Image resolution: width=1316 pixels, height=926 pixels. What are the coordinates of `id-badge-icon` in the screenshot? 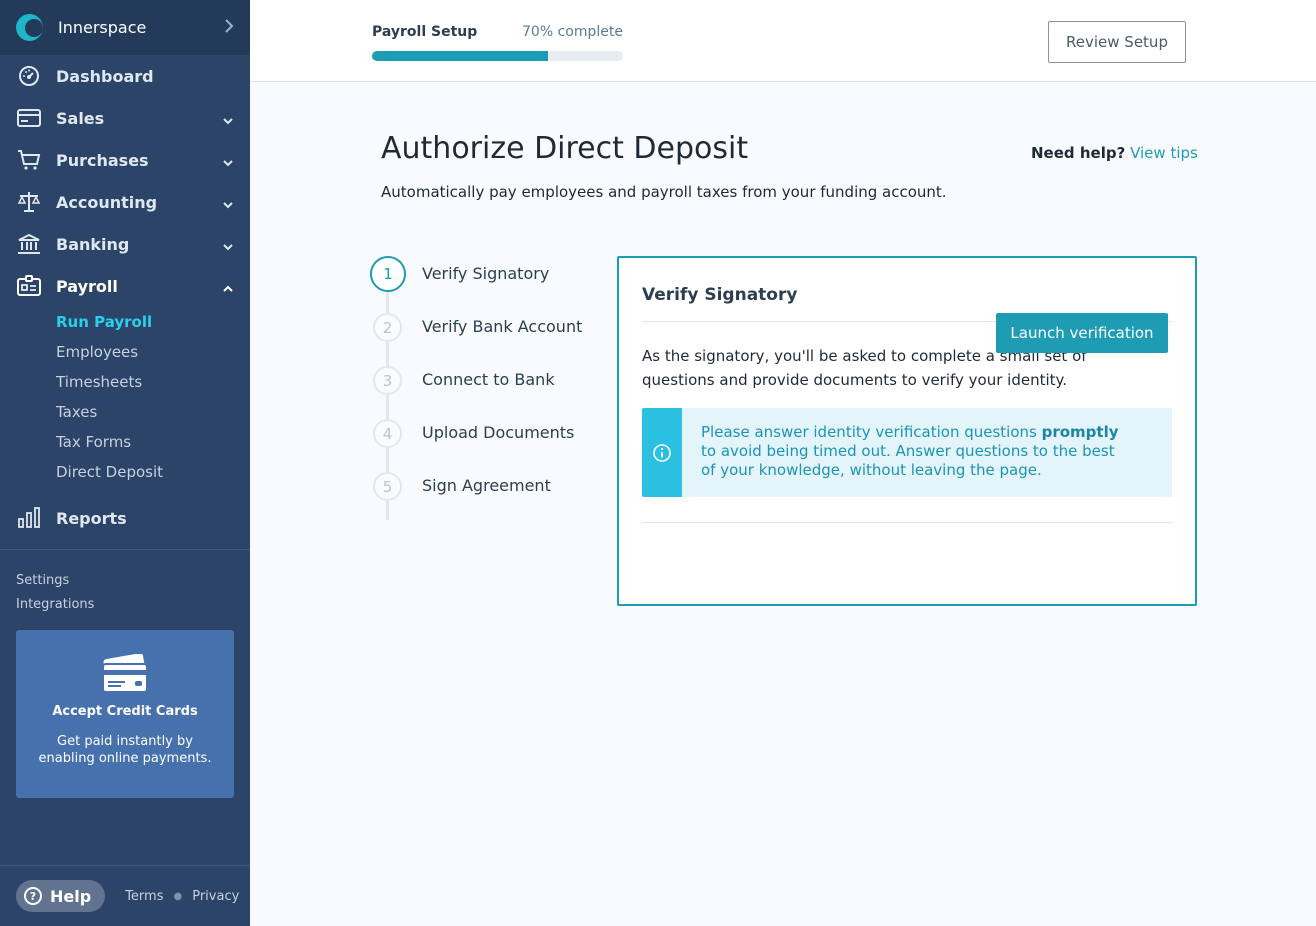 It's located at (29, 286).